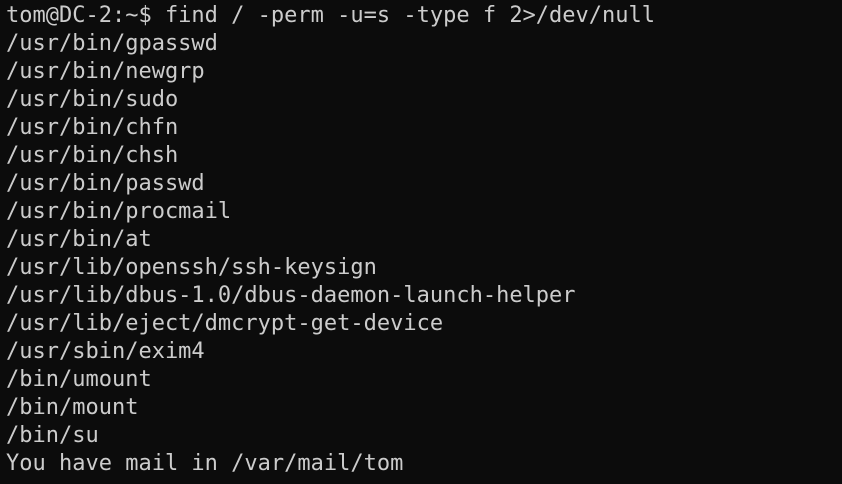 The height and width of the screenshot is (484, 842). Describe the element at coordinates (112, 43) in the screenshot. I see `output-line: /usr/bin/gpasswd` at that location.